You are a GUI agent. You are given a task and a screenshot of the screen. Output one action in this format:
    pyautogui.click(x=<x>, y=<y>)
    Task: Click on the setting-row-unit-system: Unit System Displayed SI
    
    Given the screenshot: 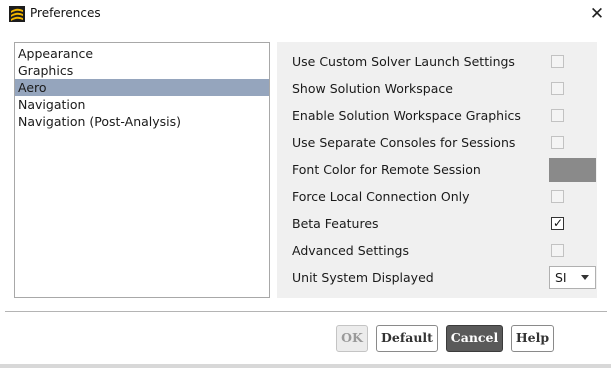 What is the action you would take?
    pyautogui.click(x=437, y=280)
    